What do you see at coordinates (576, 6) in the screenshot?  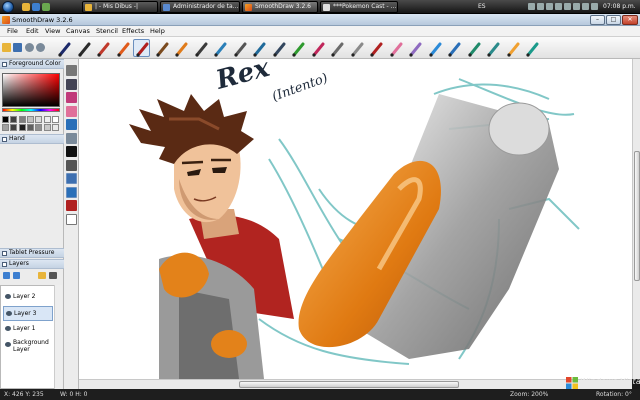 I see `tray-volume-icon` at bounding box center [576, 6].